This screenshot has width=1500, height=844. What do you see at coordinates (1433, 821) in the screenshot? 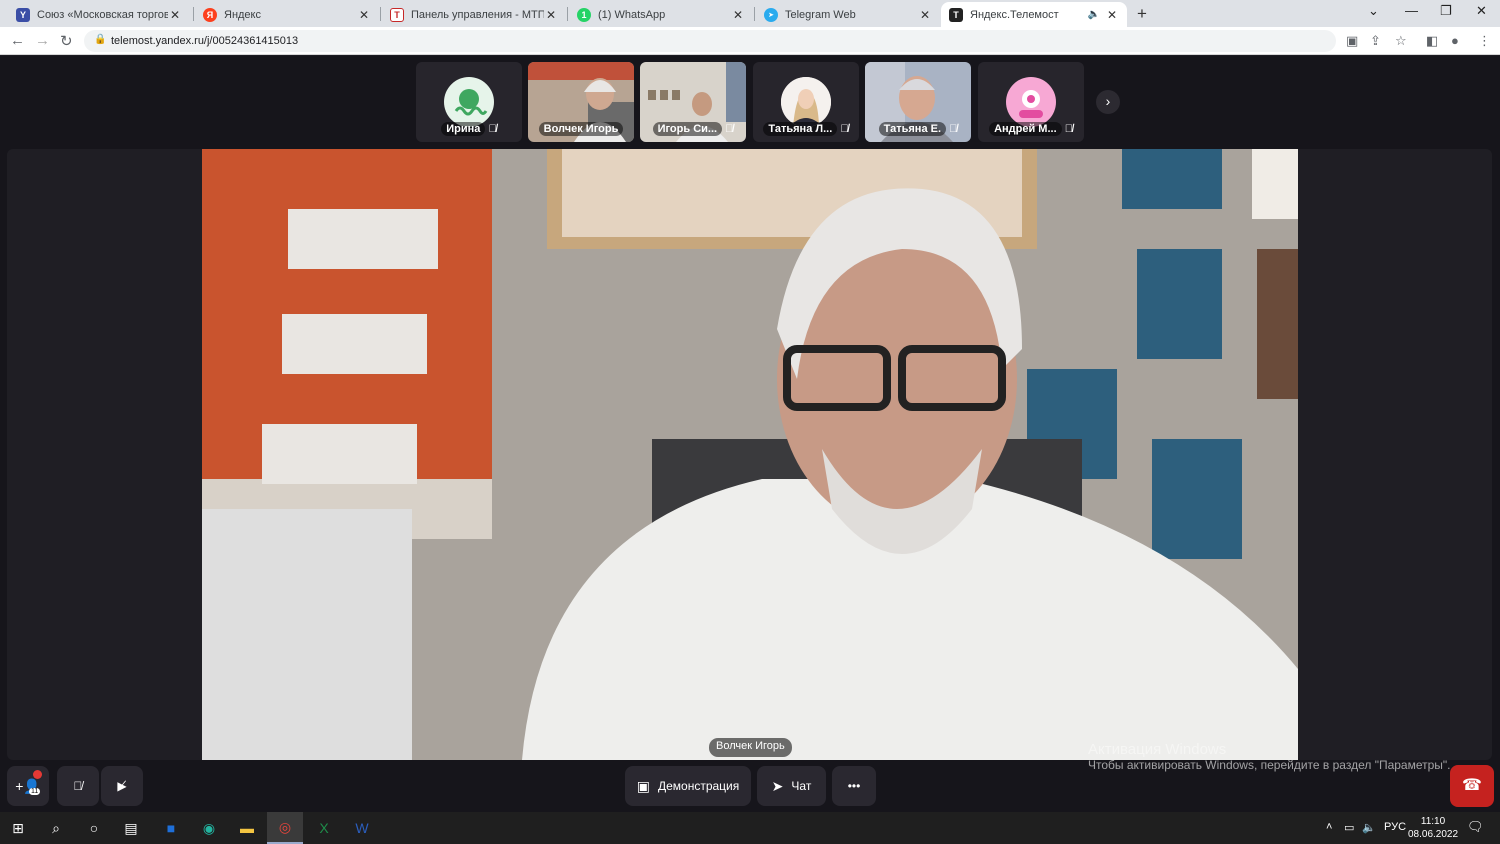
I see `clock-time: 11:10` at bounding box center [1433, 821].